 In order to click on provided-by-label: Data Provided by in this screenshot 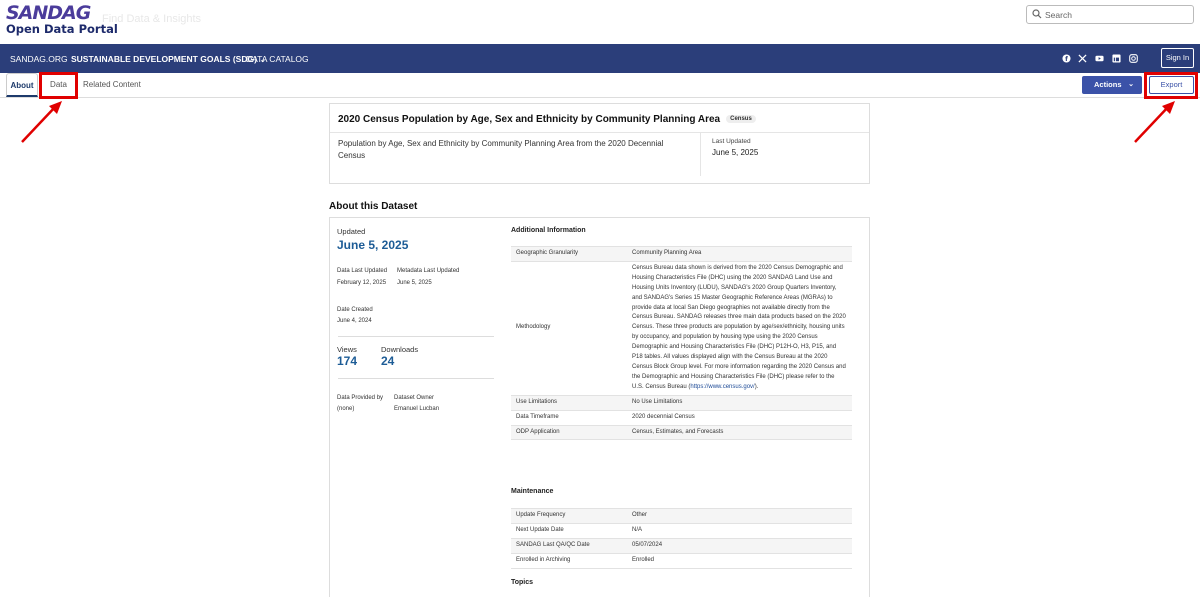, I will do `click(360, 398)`.